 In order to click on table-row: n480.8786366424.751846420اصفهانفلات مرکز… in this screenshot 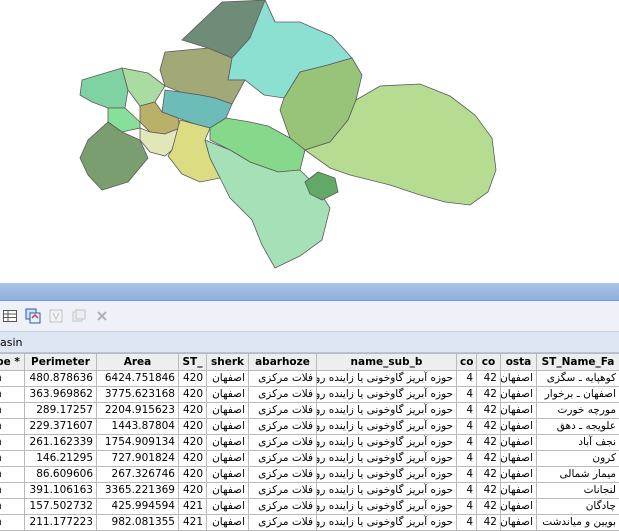, I will do `click(309, 379)`.